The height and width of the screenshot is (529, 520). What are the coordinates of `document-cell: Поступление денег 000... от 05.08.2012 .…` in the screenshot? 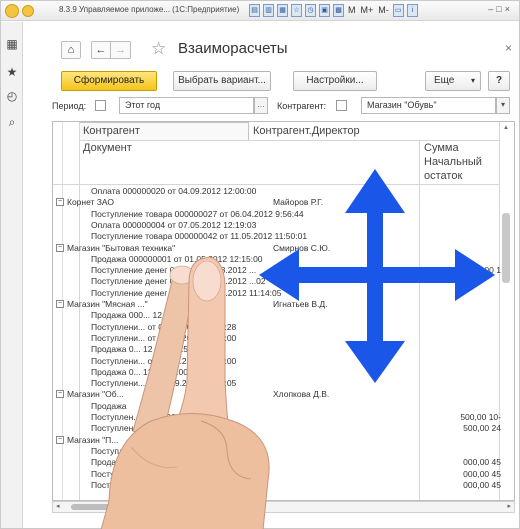 It's located at (174, 270).